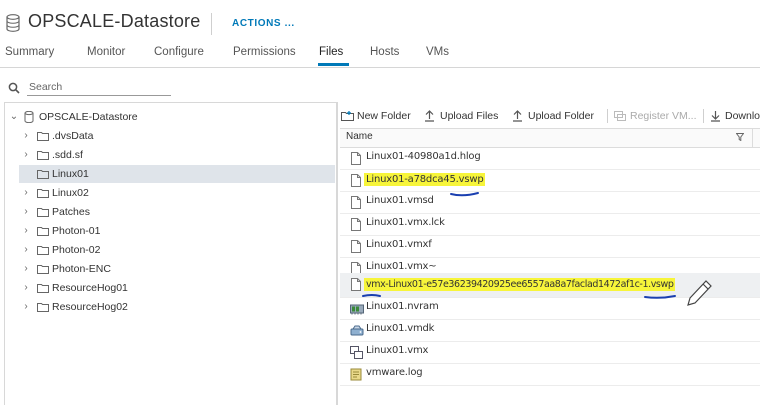 Image resolution: width=760 pixels, height=405 pixels. What do you see at coordinates (425, 179) in the screenshot?
I see `file-name-highlighted: Linux01-a78dca45.vswp` at bounding box center [425, 179].